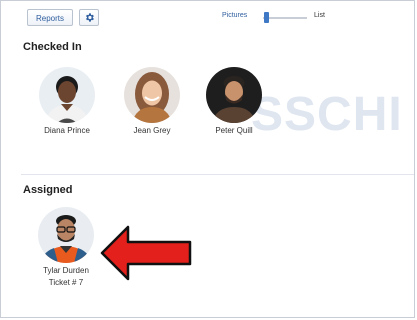 The height and width of the screenshot is (320, 417). I want to click on person-card: Tylar Durden Ticket # 7, so click(66, 247).